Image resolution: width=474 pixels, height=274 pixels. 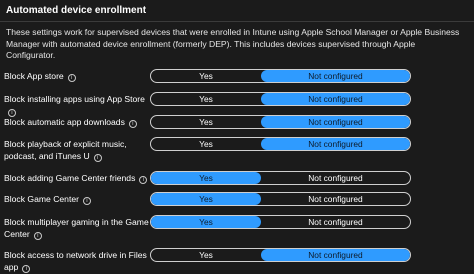 I want to click on setting-label: Block installing apps using App Storei, so click(x=74, y=105).